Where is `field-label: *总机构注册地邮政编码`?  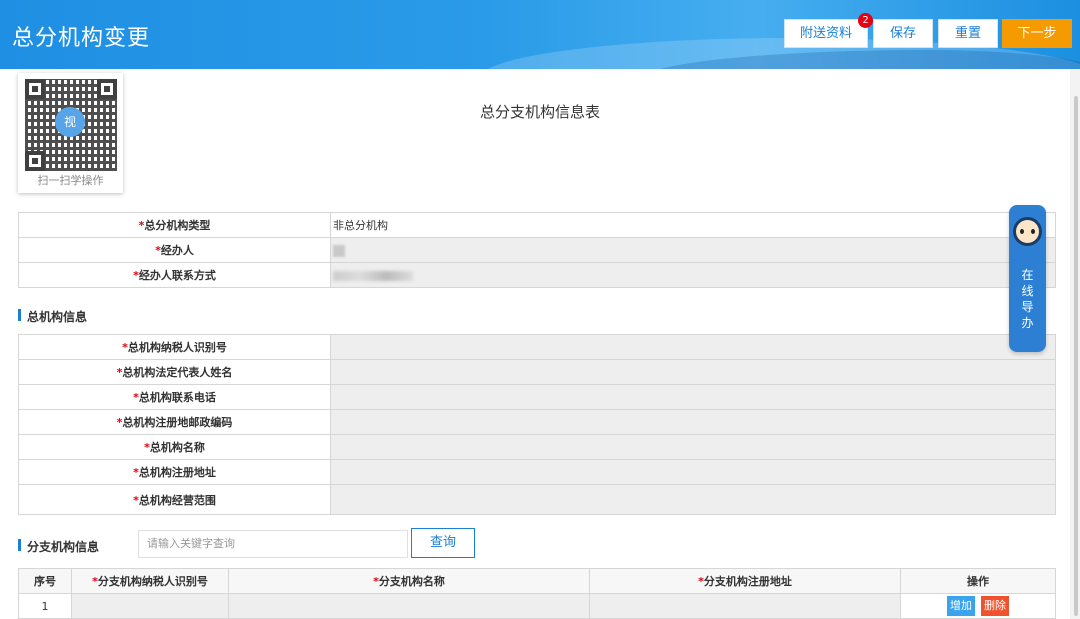
field-label: *总机构注册地邮政编码 is located at coordinates (174, 422).